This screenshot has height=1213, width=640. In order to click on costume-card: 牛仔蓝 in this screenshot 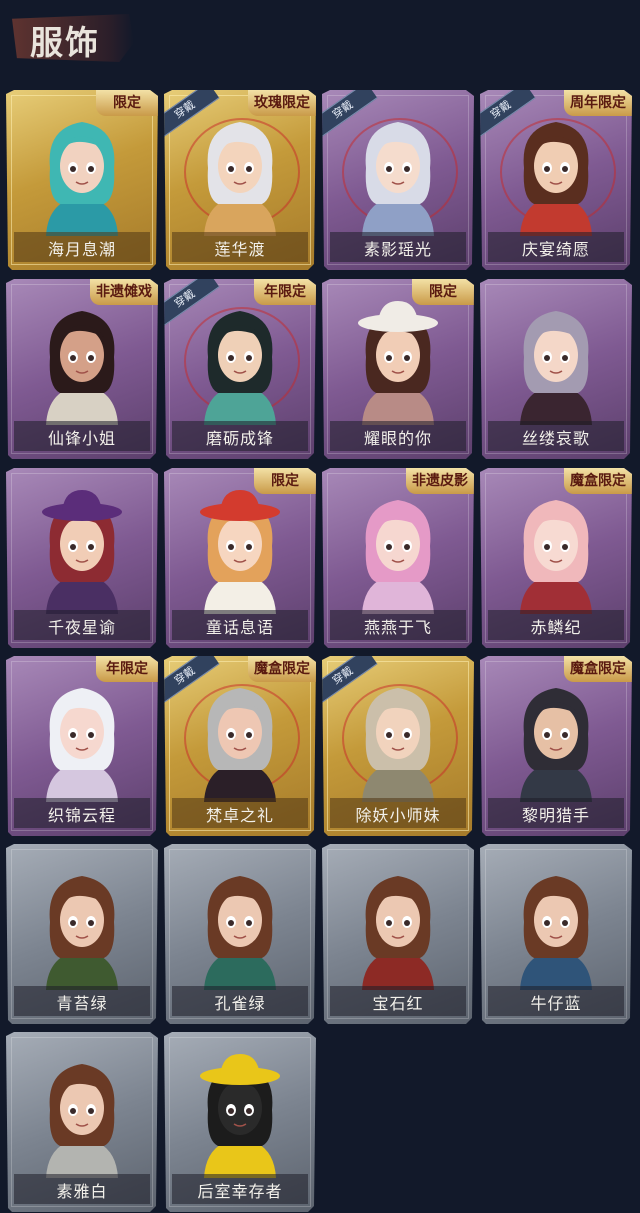, I will do `click(556, 934)`.